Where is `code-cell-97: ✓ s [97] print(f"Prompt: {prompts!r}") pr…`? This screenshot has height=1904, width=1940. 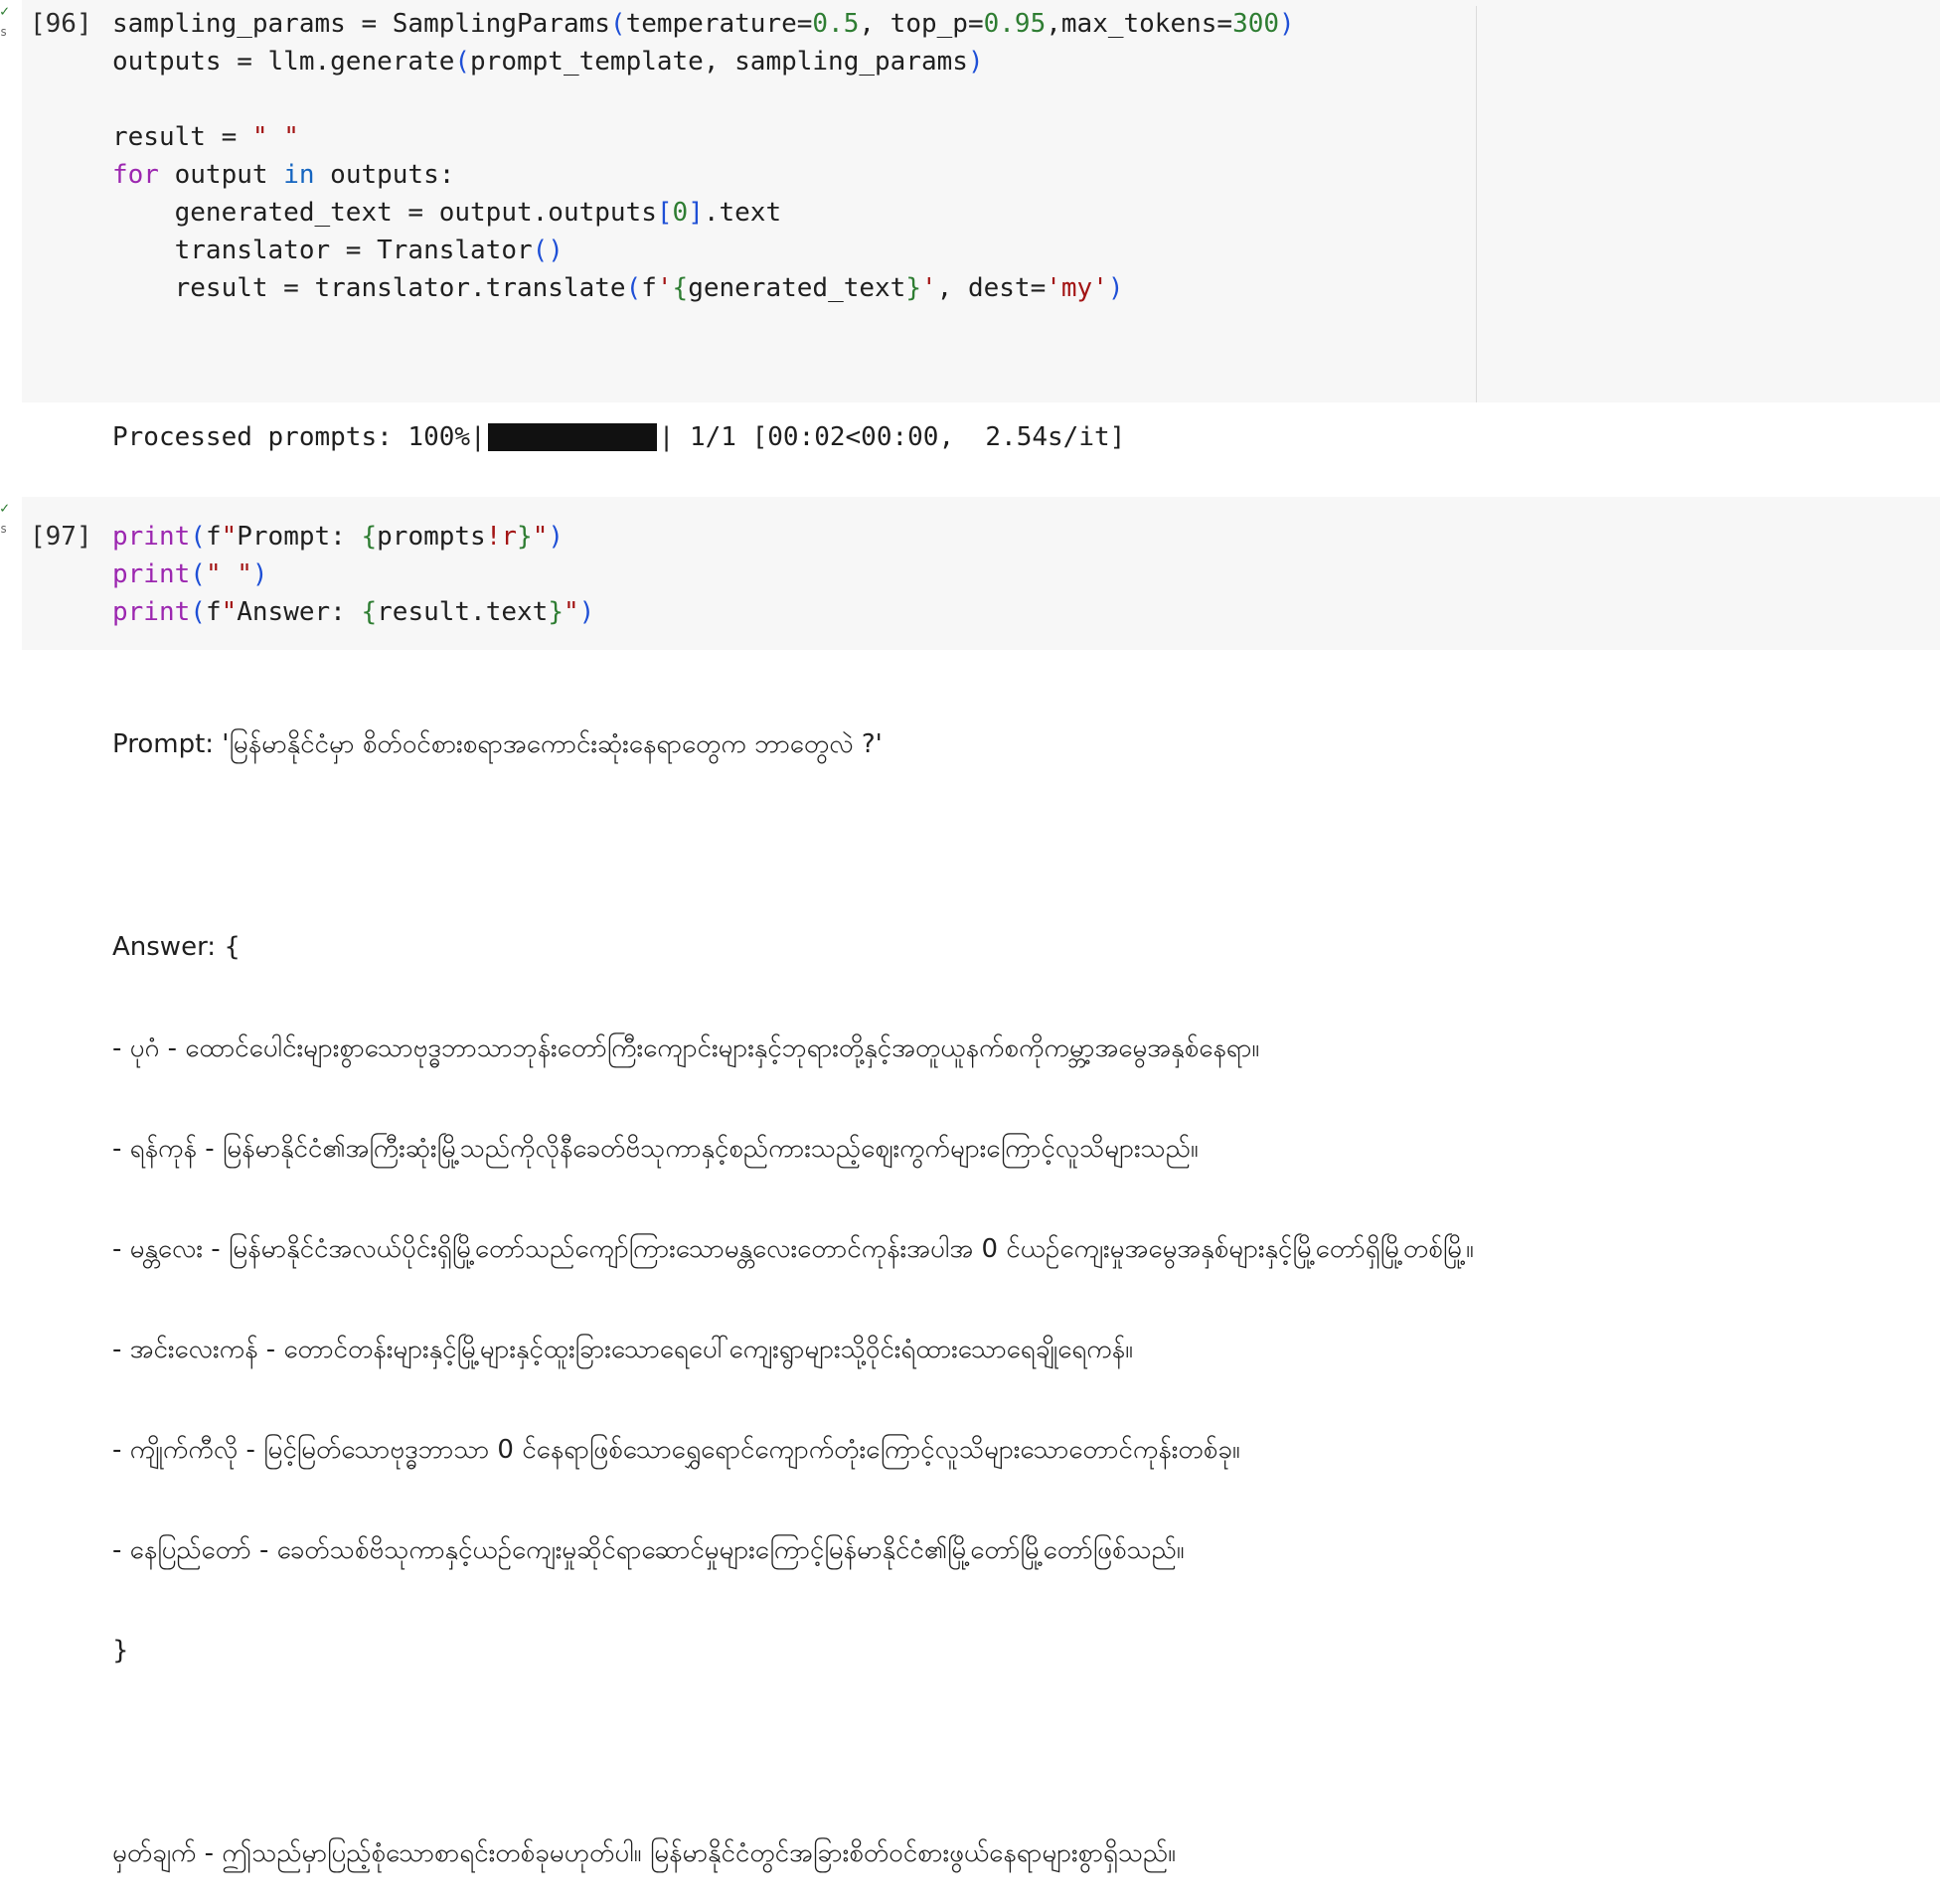
code-cell-97: ✓ s [97] print(f"Prompt: {prompts!r}") pr… is located at coordinates (970, 573).